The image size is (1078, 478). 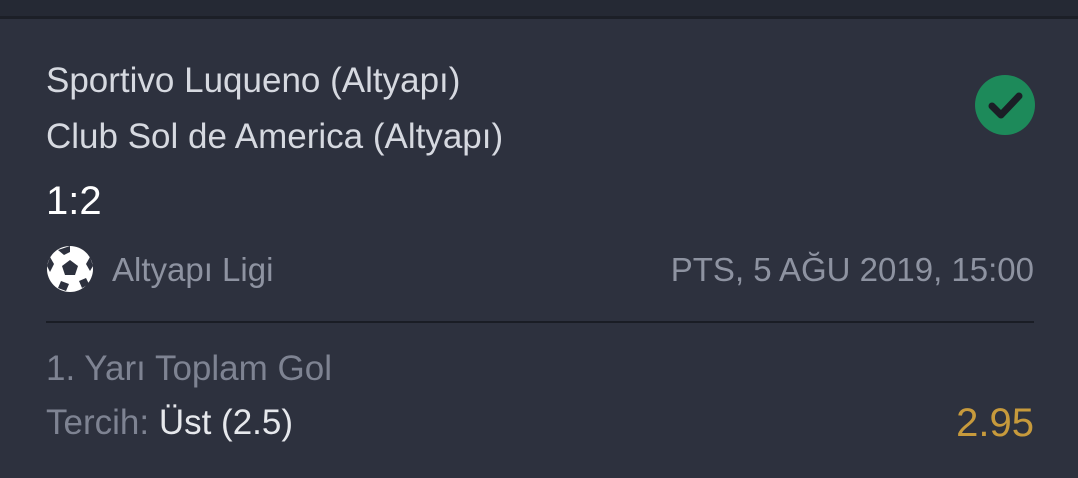 What do you see at coordinates (1005, 105) in the screenshot?
I see `check-circle-icon` at bounding box center [1005, 105].